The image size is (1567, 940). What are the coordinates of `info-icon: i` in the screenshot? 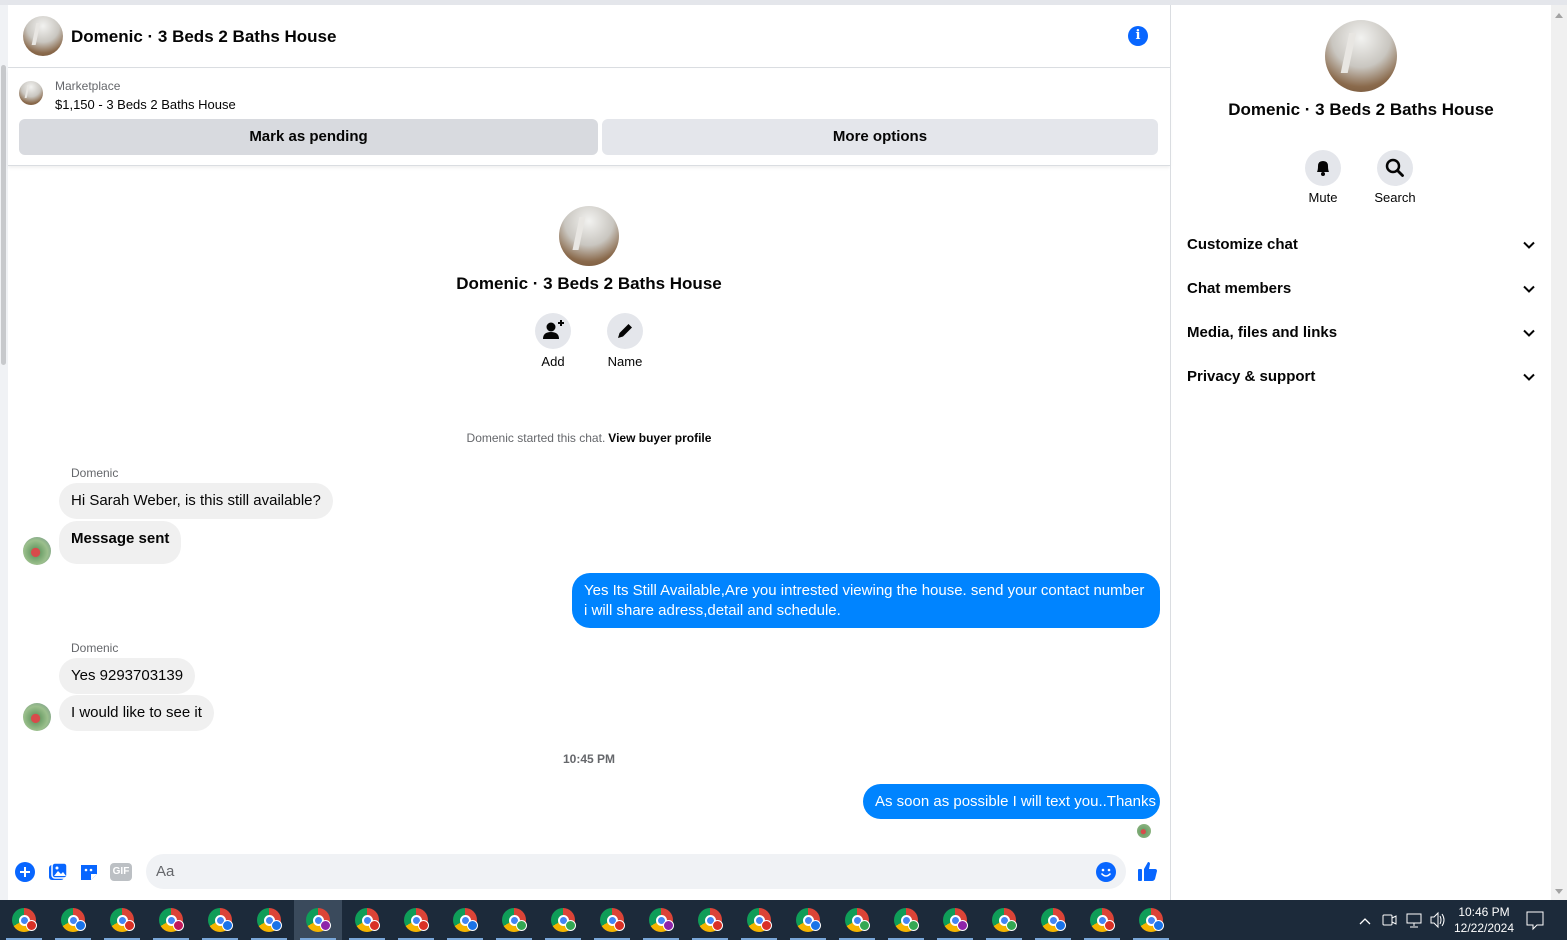 It's located at (1138, 36).